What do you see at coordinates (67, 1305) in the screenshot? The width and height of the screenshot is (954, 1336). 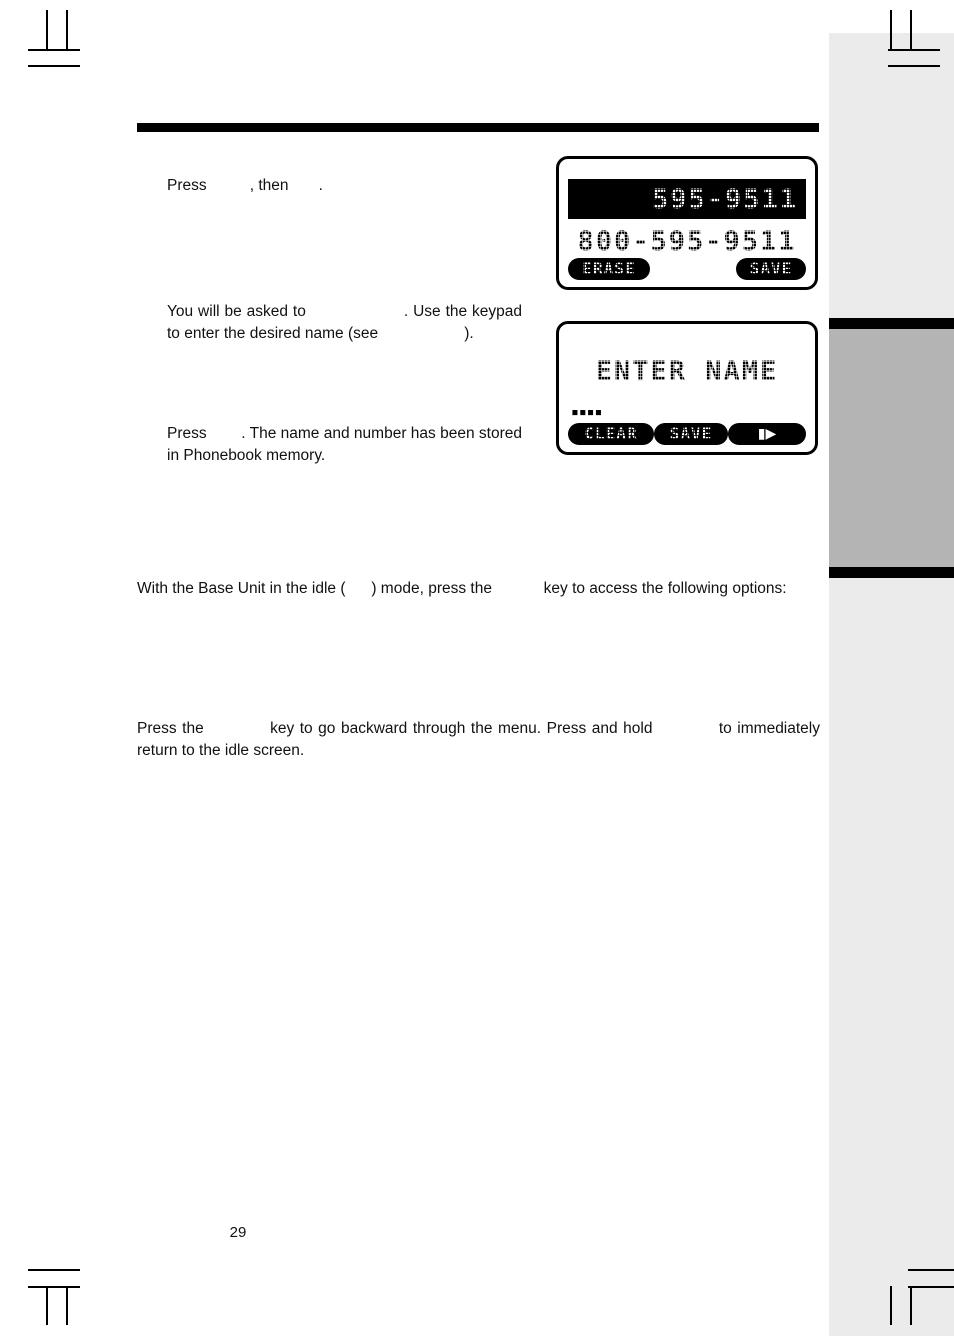 I see `crop-mark-bottom-left-v2` at bounding box center [67, 1305].